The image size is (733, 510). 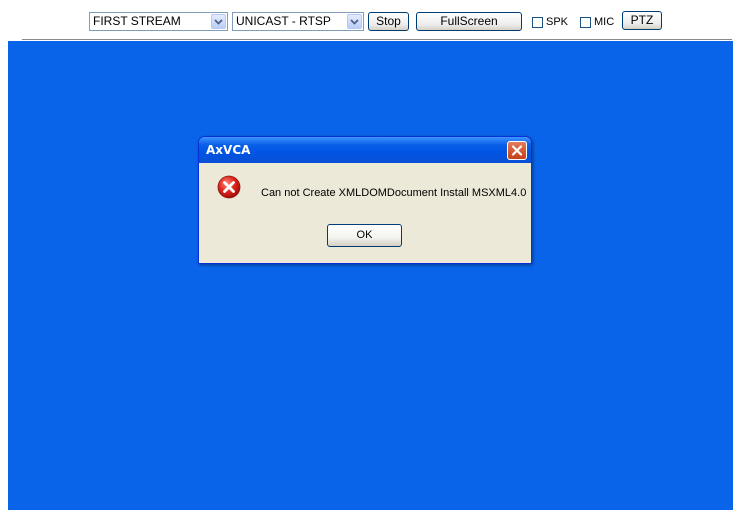 I want to click on close-icon, so click(x=517, y=150).